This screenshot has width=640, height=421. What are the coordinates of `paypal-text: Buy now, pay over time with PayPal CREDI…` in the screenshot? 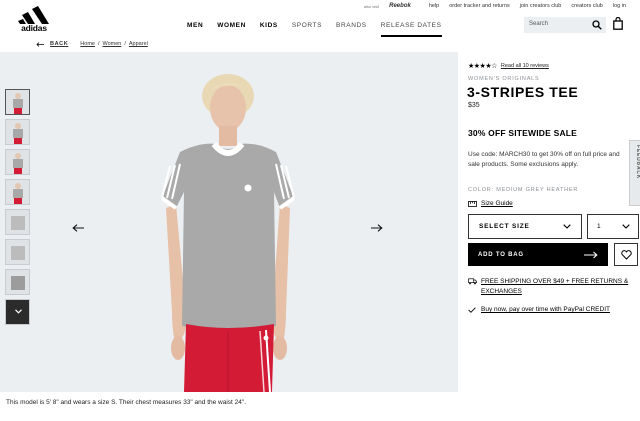 It's located at (545, 309).